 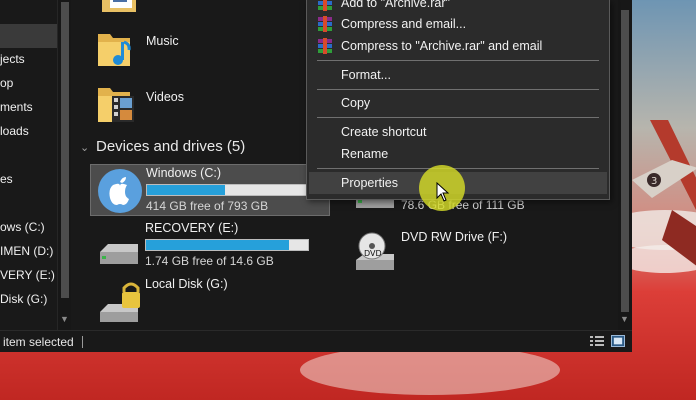 I want to click on nav-item-documents: ments, so click(x=28, y=107).